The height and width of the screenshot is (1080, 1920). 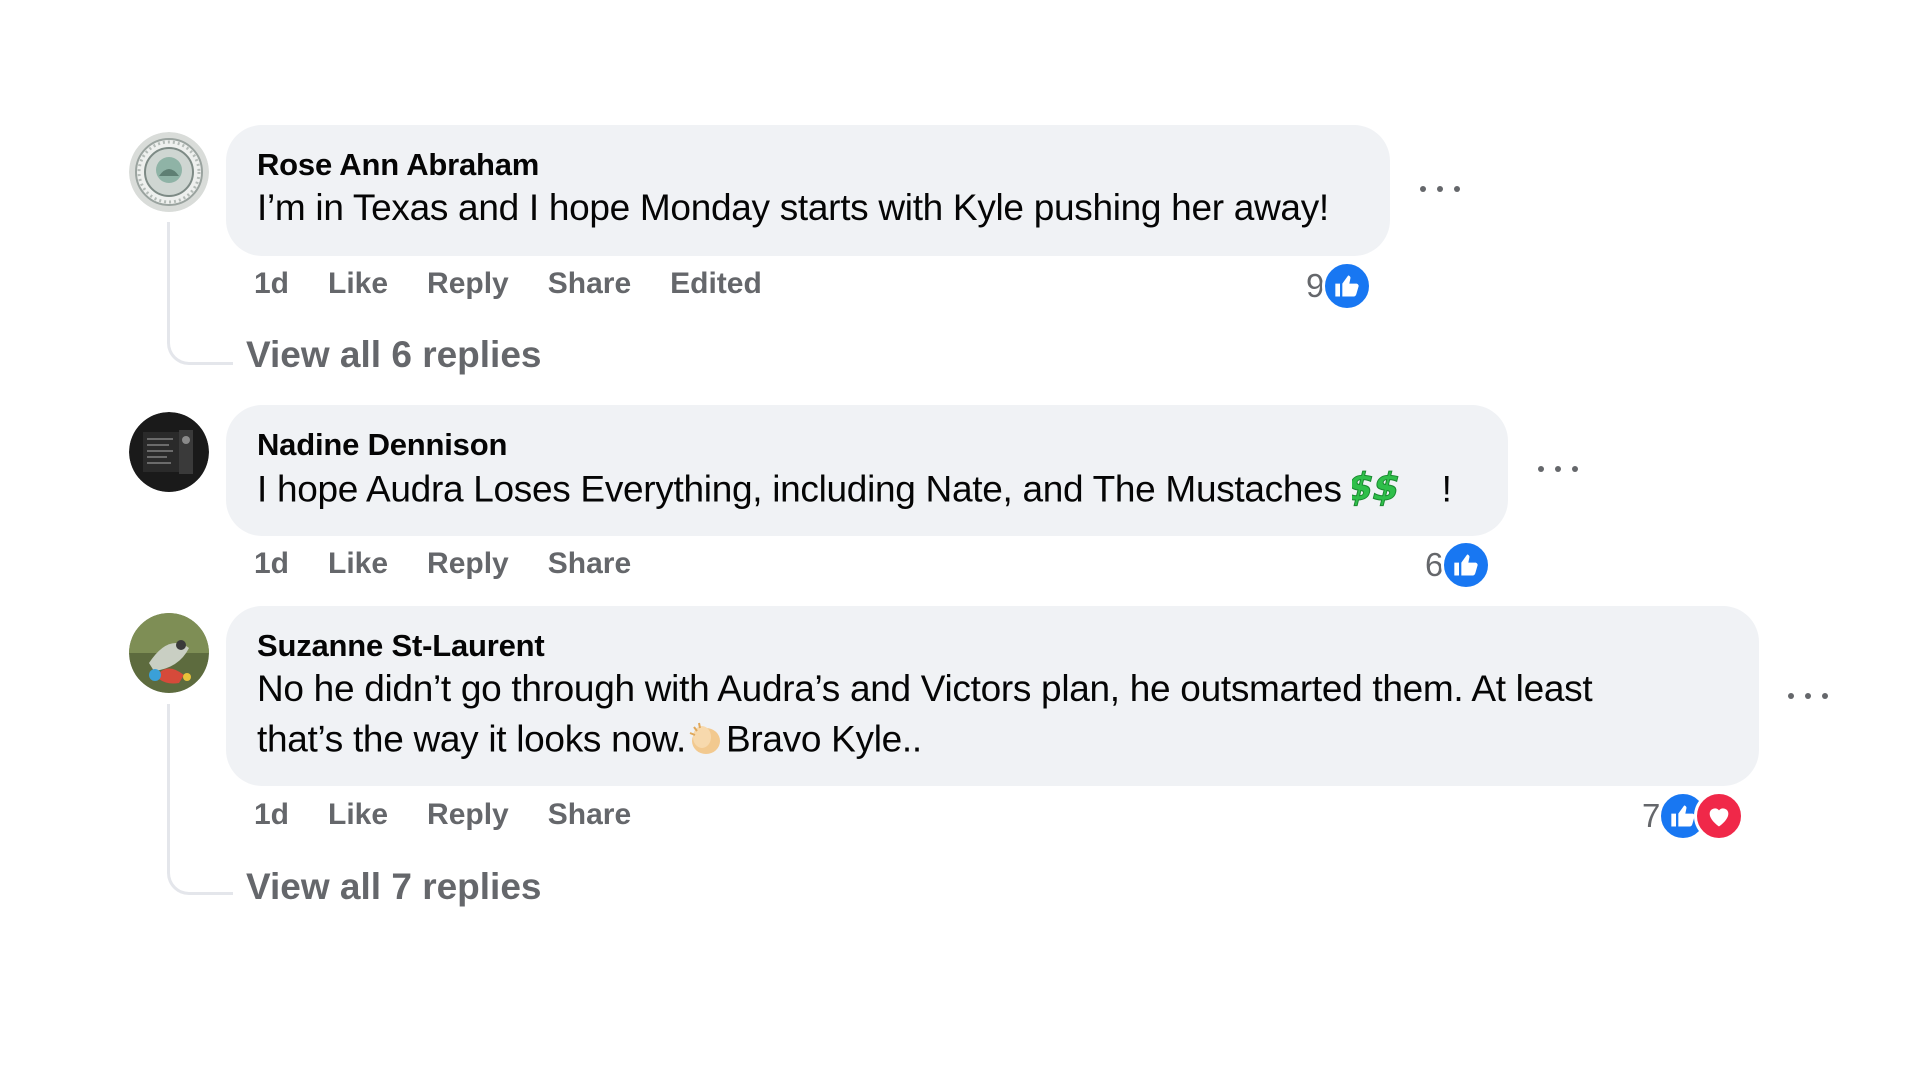 I want to click on love-icon, so click(x=1719, y=816).